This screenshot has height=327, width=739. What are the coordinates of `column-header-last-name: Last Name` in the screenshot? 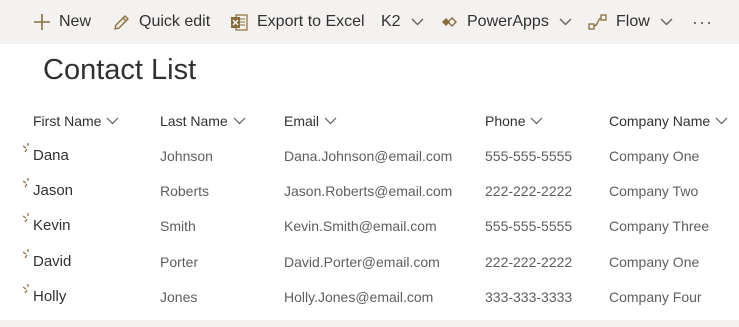 It's located at (203, 121).